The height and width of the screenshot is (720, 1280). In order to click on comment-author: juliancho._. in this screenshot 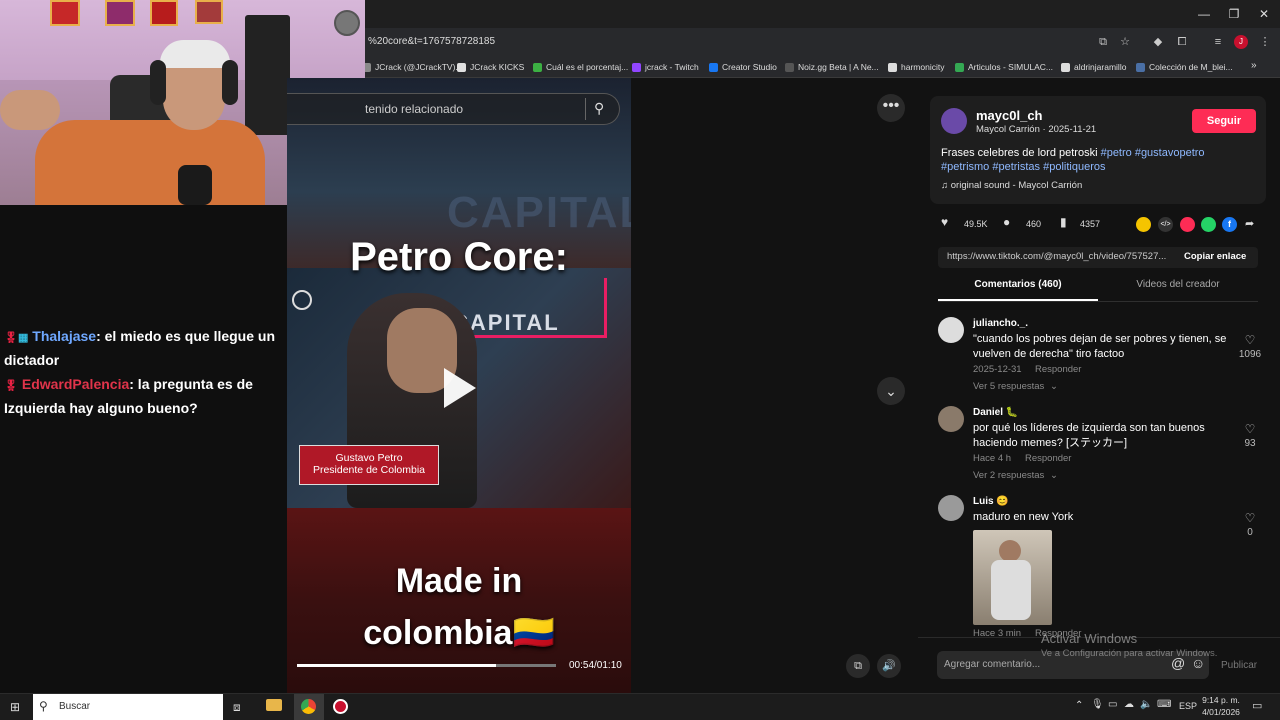, I will do `click(1000, 323)`.